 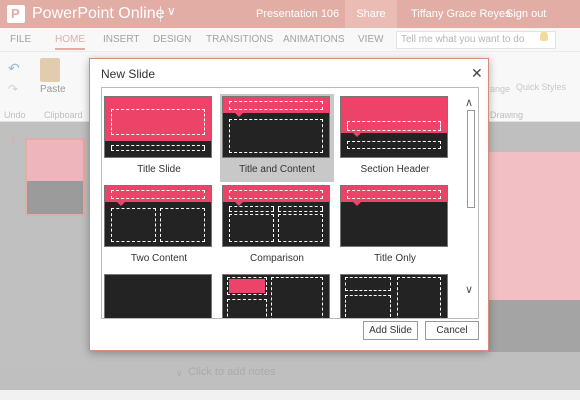 What do you see at coordinates (277, 258) in the screenshot?
I see `layout-name: Comparison` at bounding box center [277, 258].